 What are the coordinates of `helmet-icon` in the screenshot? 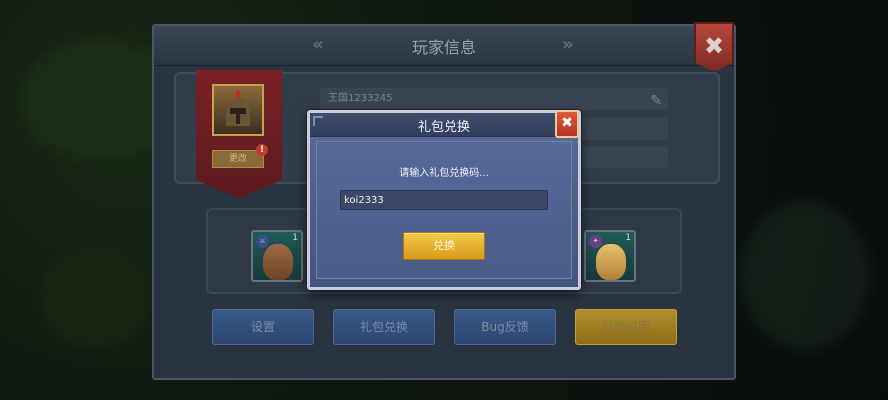 It's located at (238, 108).